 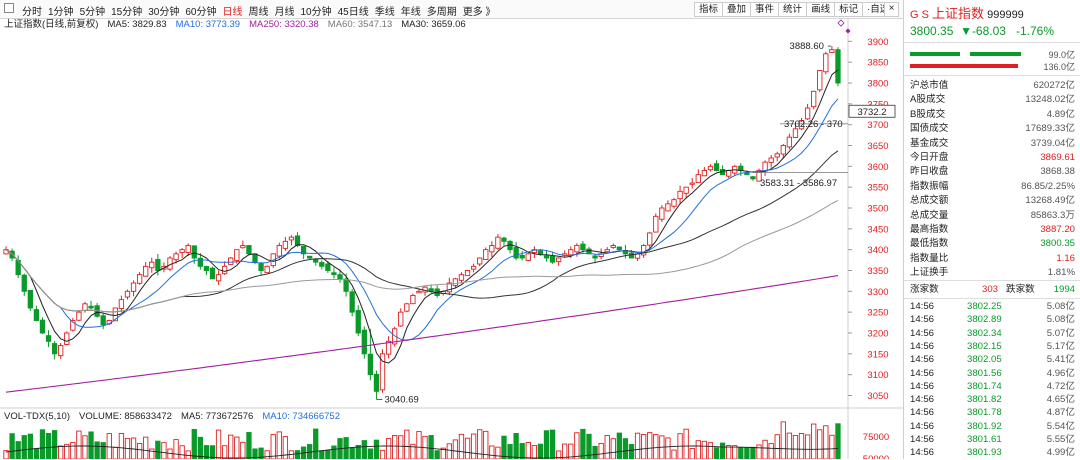 I want to click on vol-axis-label: 75000, so click(x=876, y=437).